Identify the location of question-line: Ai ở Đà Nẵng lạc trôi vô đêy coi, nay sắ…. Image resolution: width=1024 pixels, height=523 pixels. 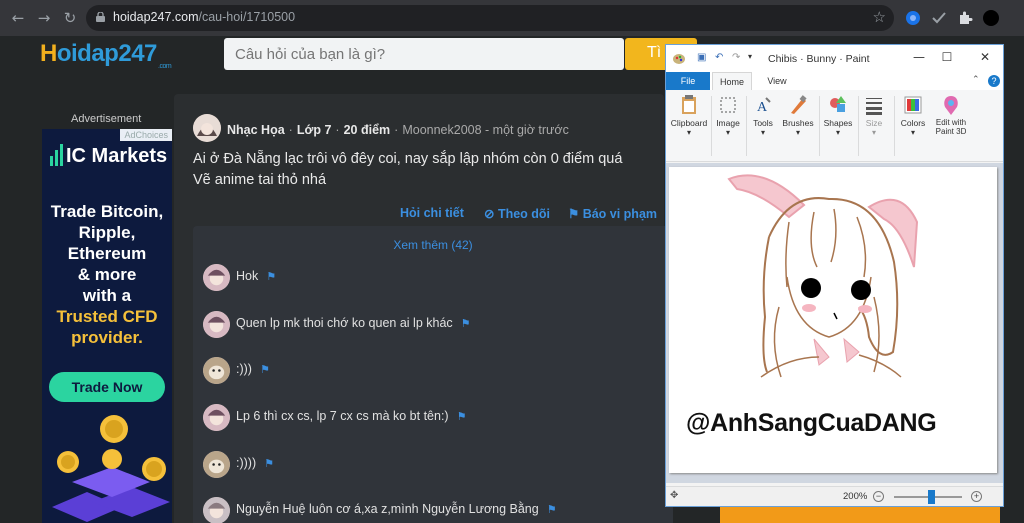
(408, 159).